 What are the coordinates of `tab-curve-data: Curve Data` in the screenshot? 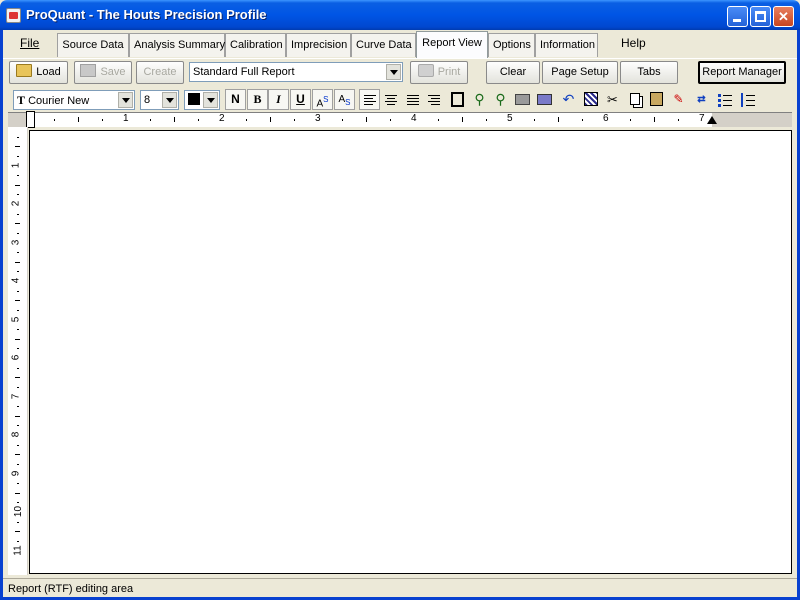 It's located at (383, 45).